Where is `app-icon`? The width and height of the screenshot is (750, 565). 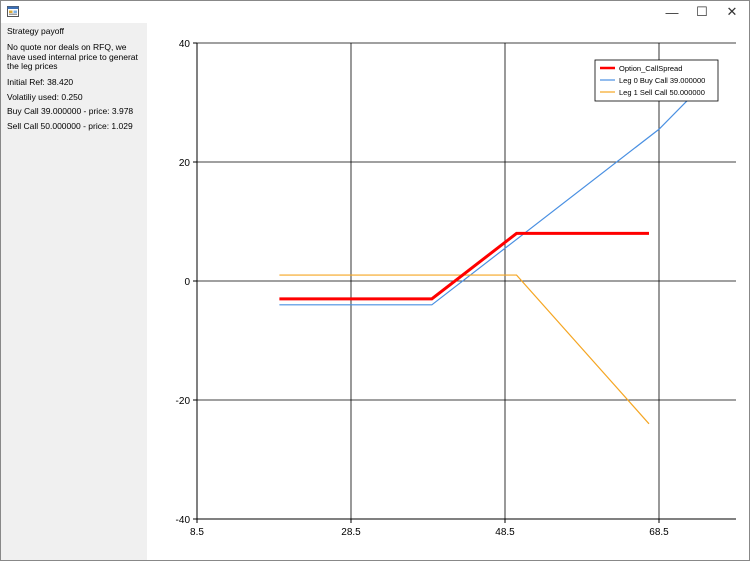
app-icon is located at coordinates (13, 11).